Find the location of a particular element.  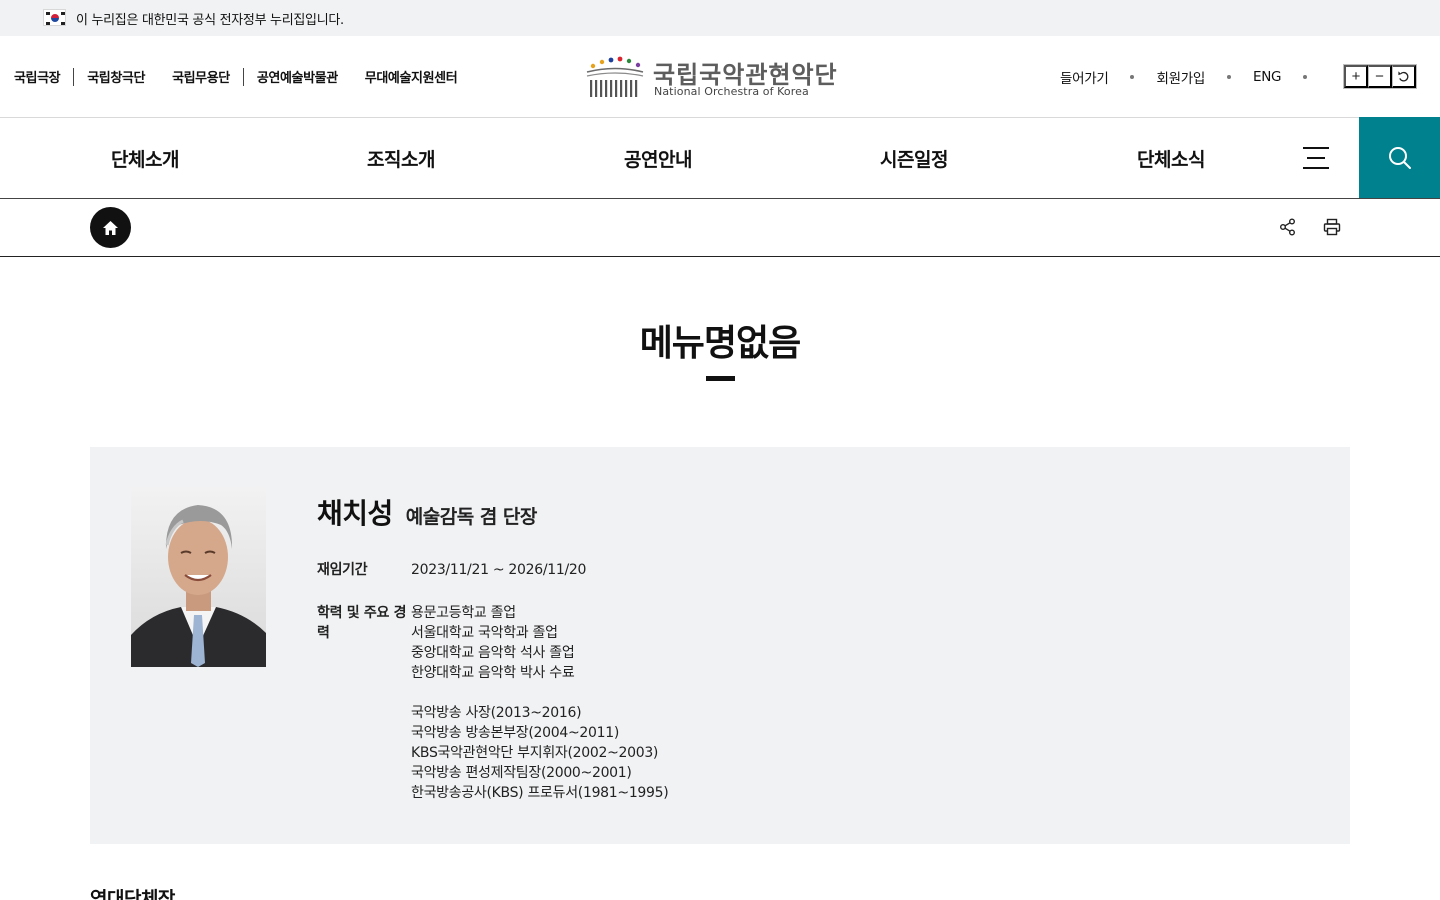

term-label: 재임기간 is located at coordinates (342, 570).